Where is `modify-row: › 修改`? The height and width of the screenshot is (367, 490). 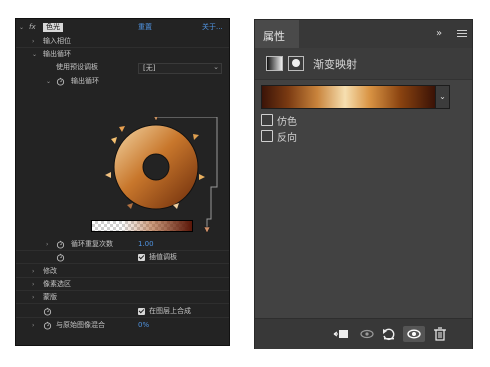 modify-row: › 修改 is located at coordinates (122, 272).